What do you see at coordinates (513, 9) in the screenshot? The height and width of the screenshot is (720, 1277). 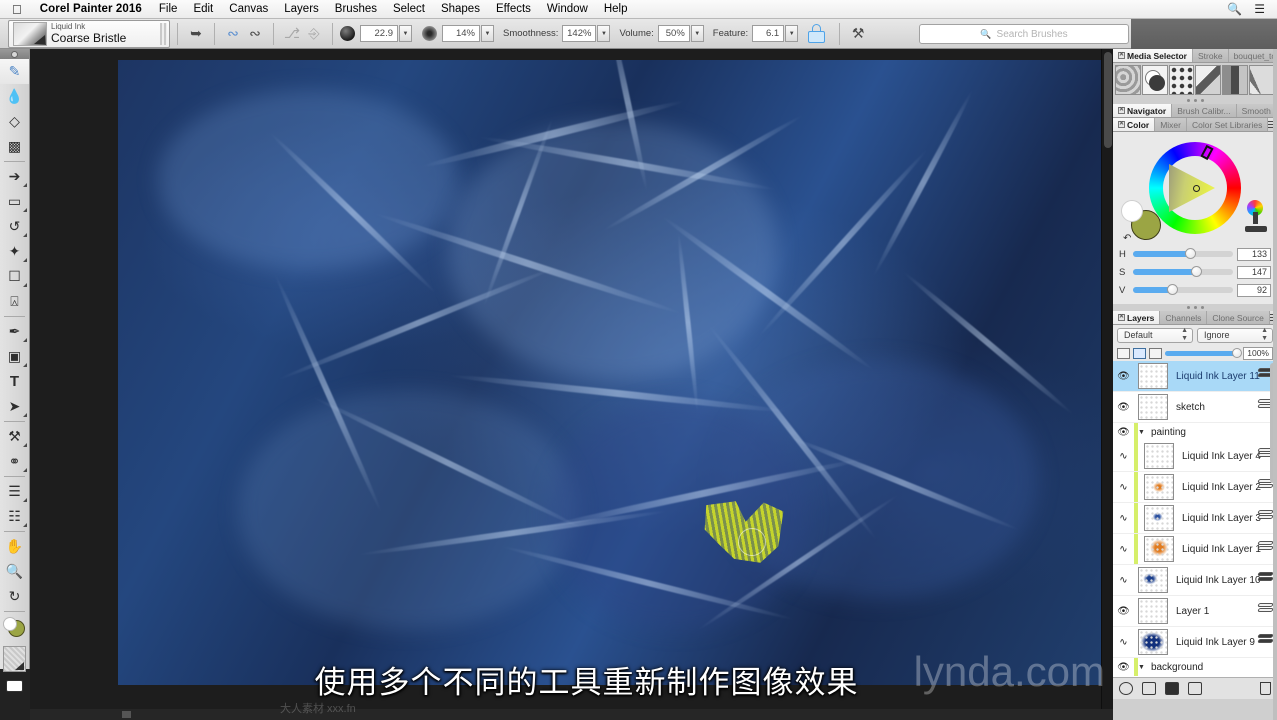 I see `menu-item-effects: Effects` at bounding box center [513, 9].